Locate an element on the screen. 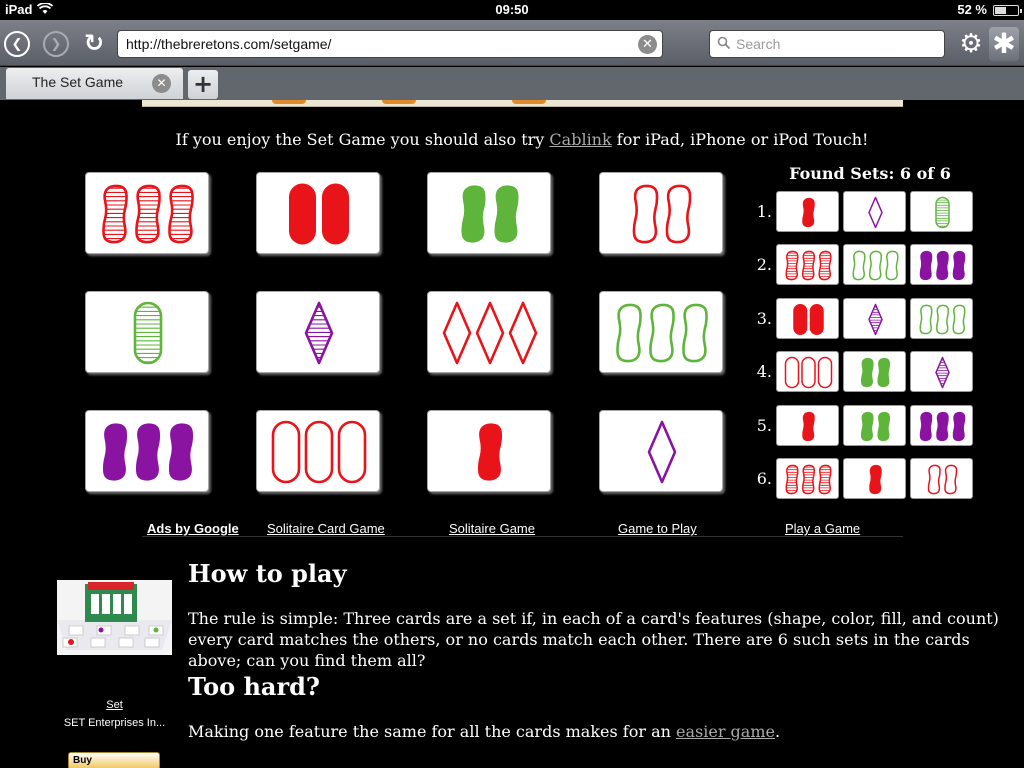 The height and width of the screenshot is (768, 1024). tab-bar: The Set Game ✕ + is located at coordinates (512, 83).